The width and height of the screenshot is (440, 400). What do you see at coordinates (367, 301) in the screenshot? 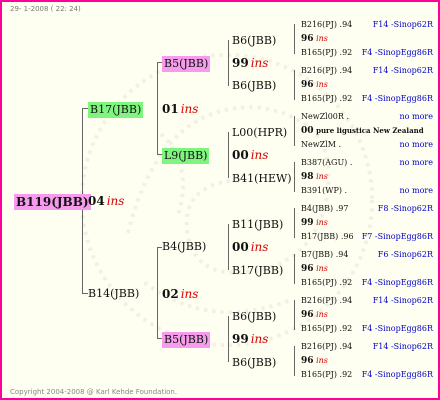
I see `g4-row-13: B216(PJ) .94 F14 -Sinop62R` at bounding box center [367, 301].